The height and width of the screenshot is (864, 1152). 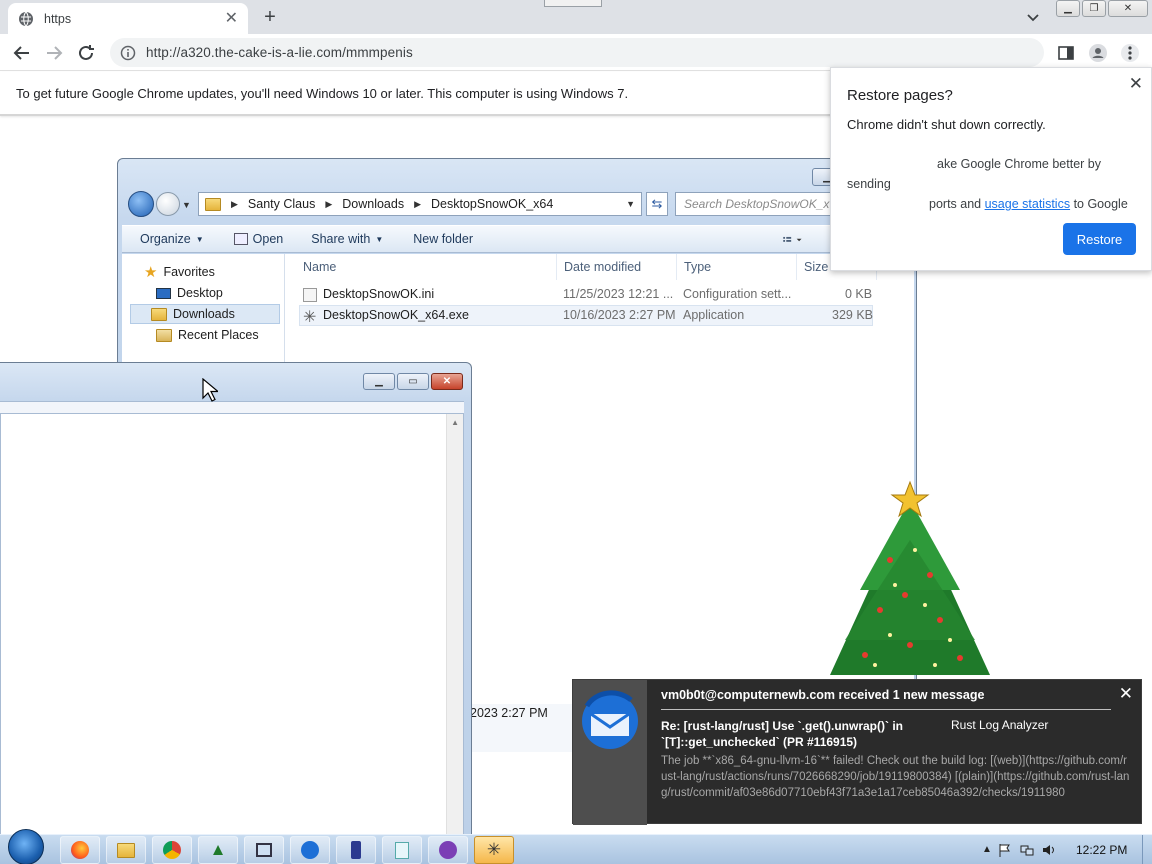 What do you see at coordinates (172, 239) in the screenshot?
I see `organize-button: Organize ▼` at bounding box center [172, 239].